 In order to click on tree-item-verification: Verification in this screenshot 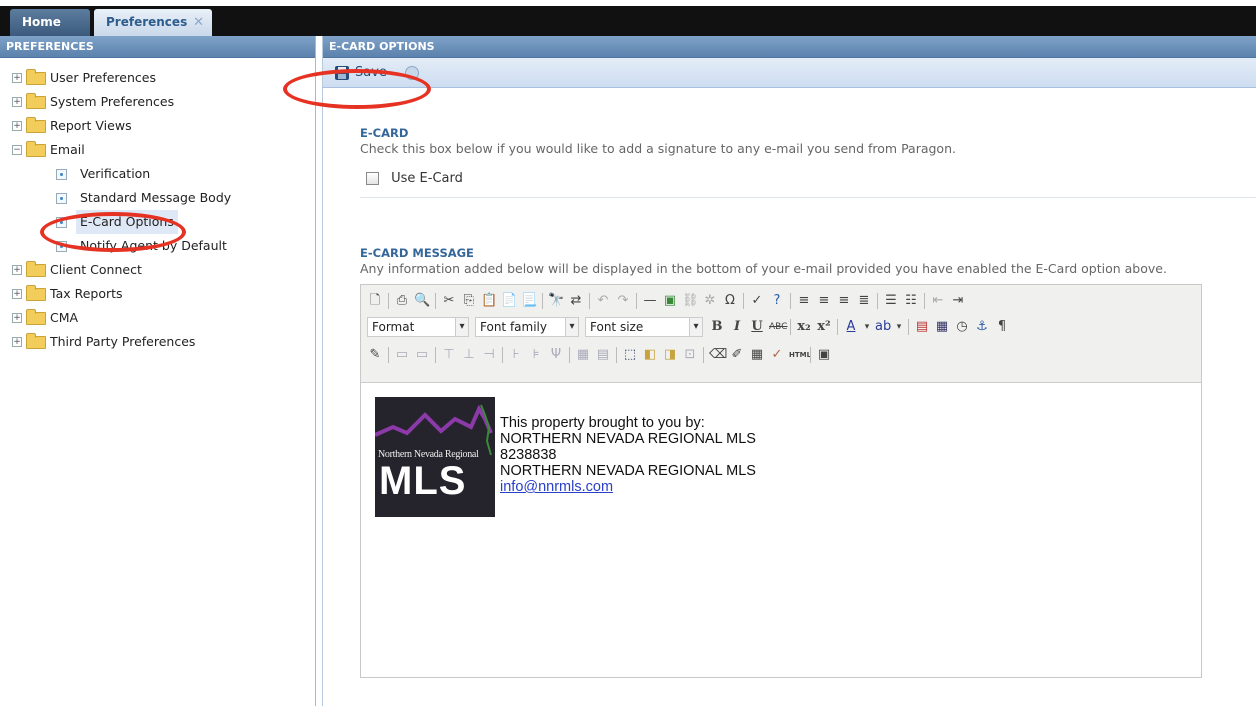, I will do `click(157, 174)`.